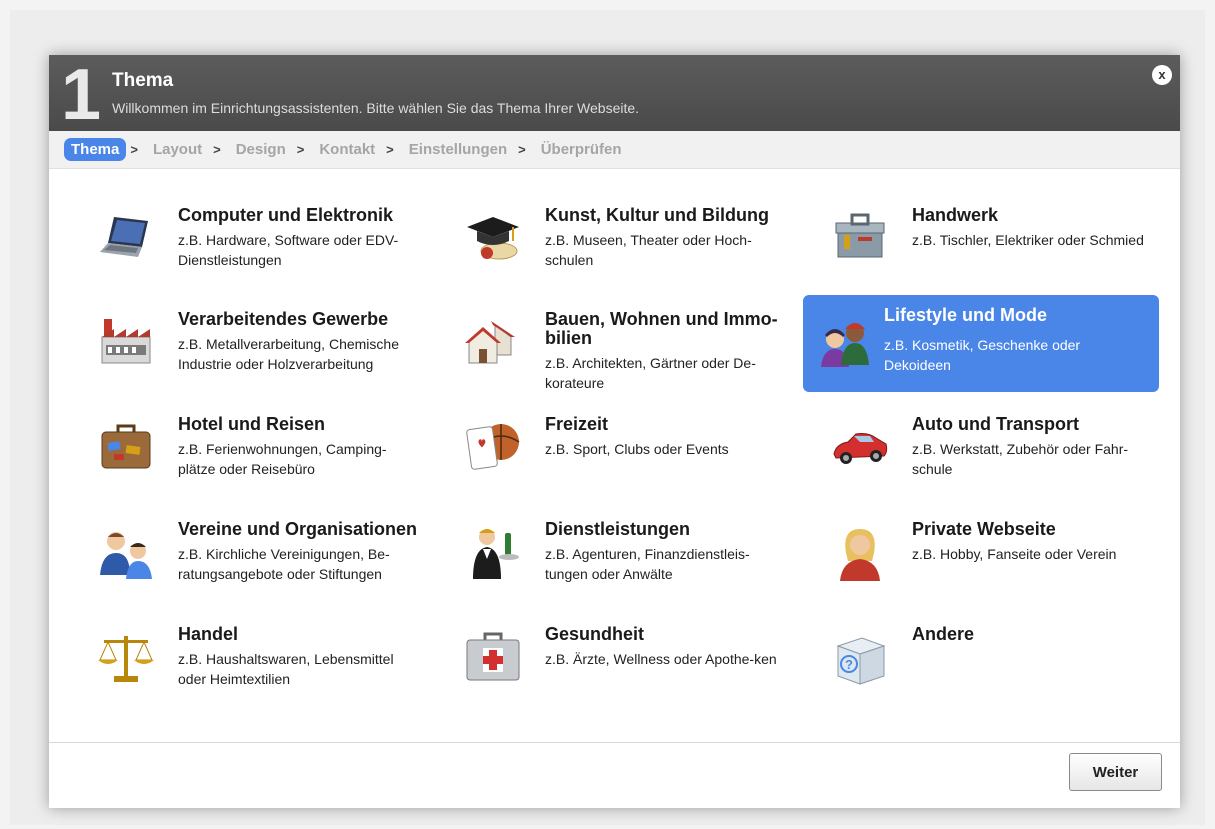 This screenshot has height=829, width=1215. I want to click on dialog-footer: Weiter, so click(614, 775).